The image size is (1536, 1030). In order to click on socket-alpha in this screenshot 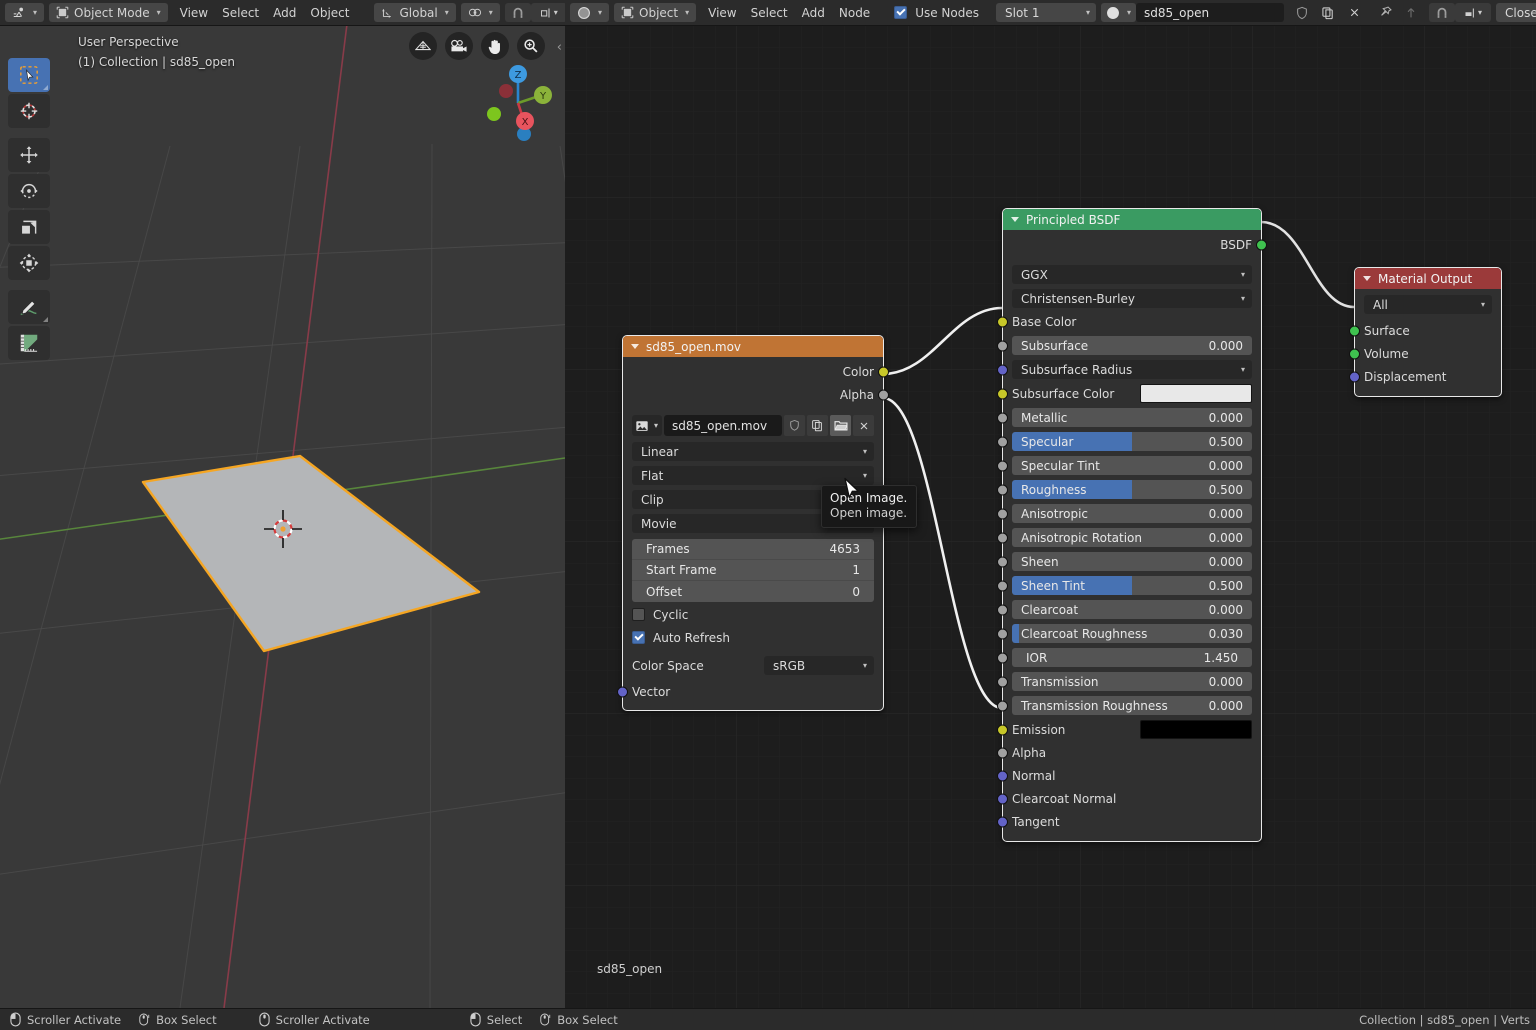, I will do `click(883, 395)`.